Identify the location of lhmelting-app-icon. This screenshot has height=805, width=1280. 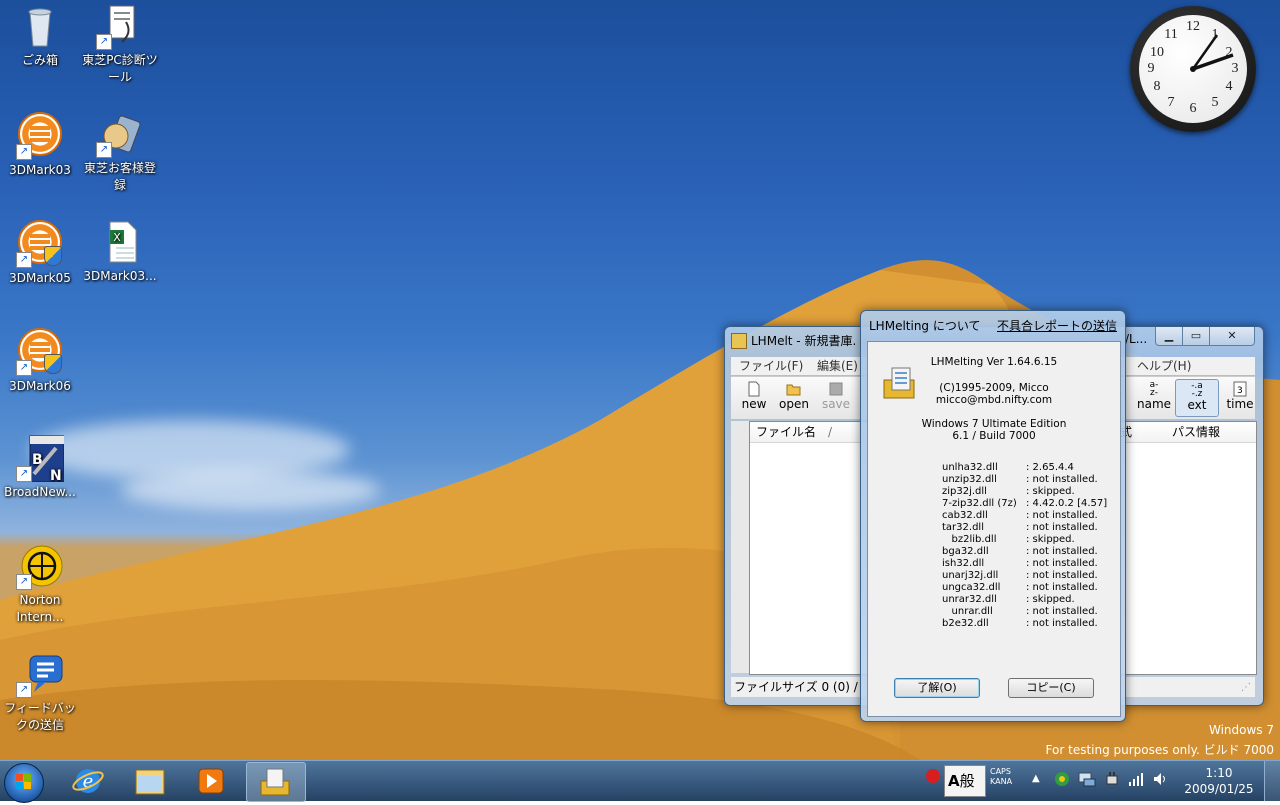
(275, 782).